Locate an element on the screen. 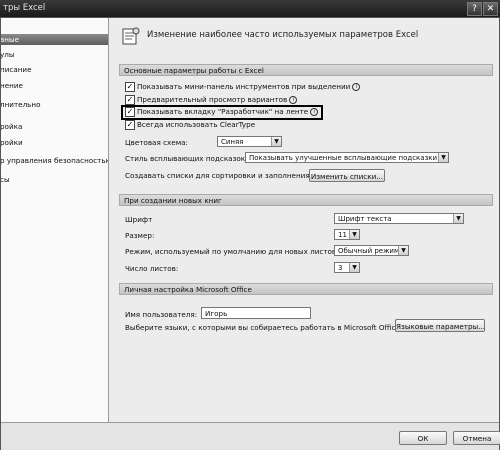 This screenshot has width=500, height=450. sidebar-item-advanced: лнительно is located at coordinates (54, 104).